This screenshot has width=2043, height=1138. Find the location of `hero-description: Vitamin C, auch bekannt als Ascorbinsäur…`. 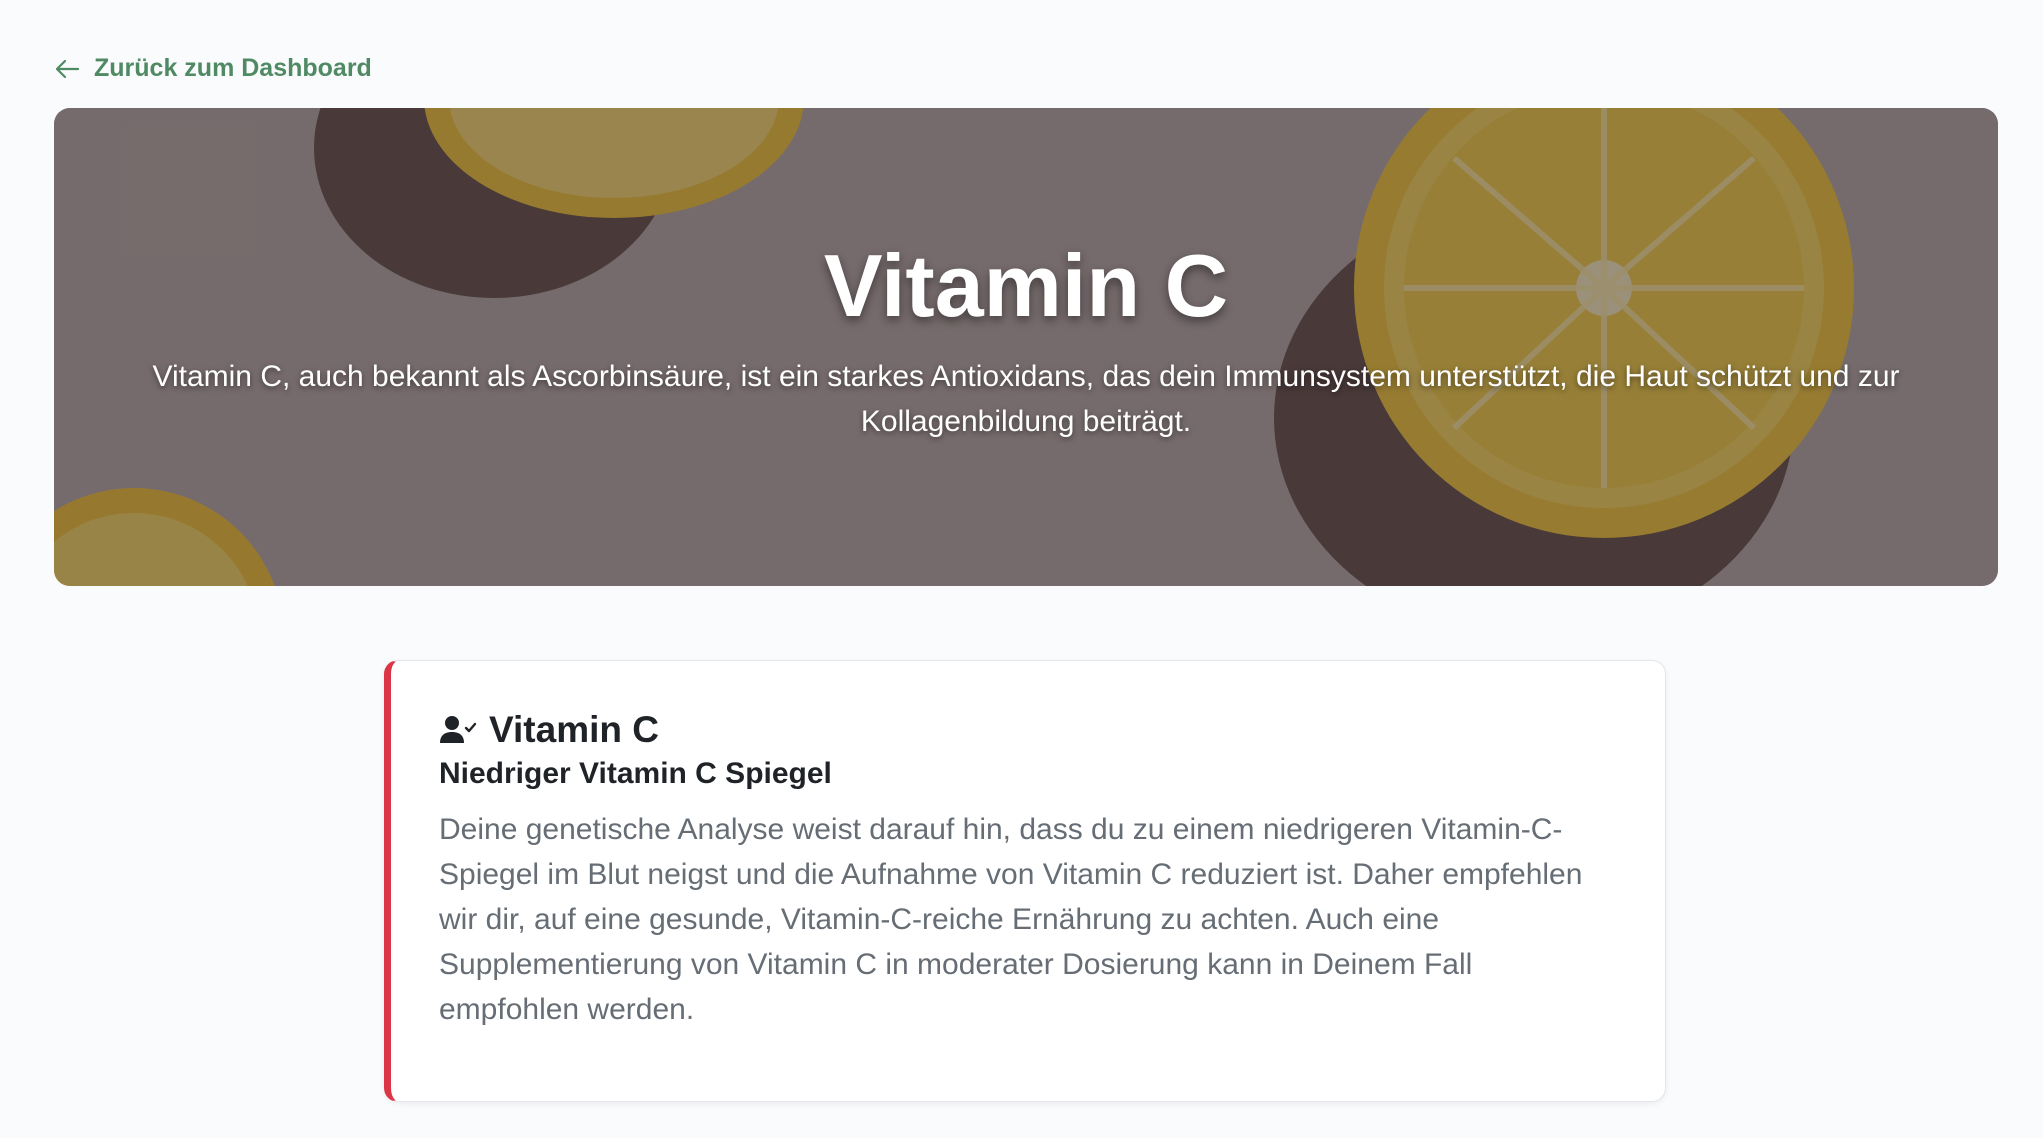

hero-description: Vitamin C, auch bekannt als Ascorbinsäur… is located at coordinates (1026, 399).